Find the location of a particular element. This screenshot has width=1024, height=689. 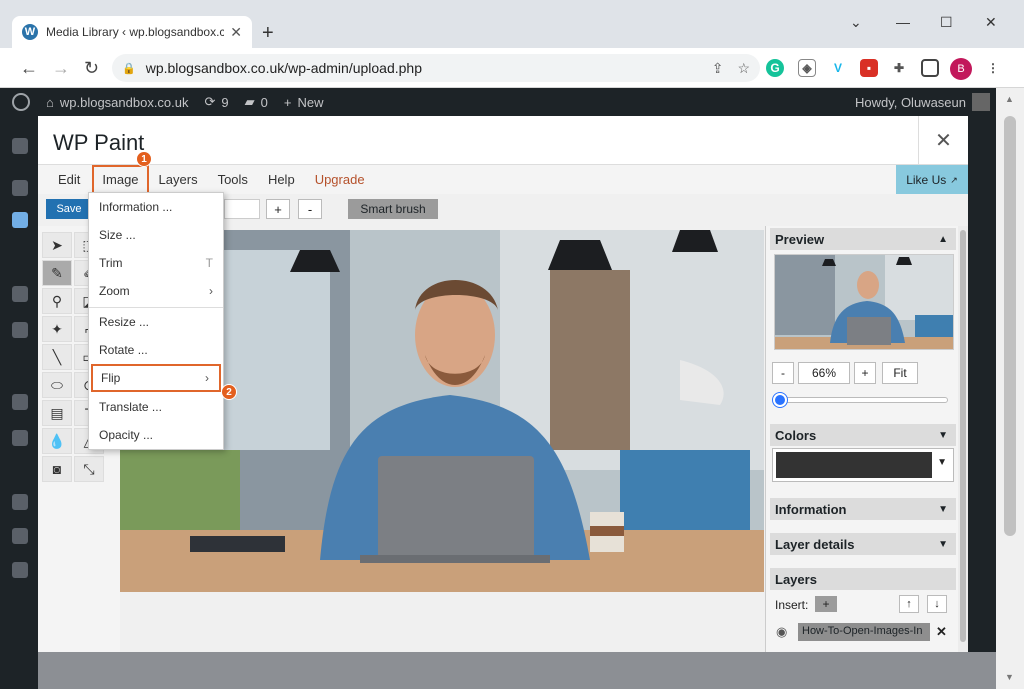

expand-down-icon: ▼ is located at coordinates (943, 435).